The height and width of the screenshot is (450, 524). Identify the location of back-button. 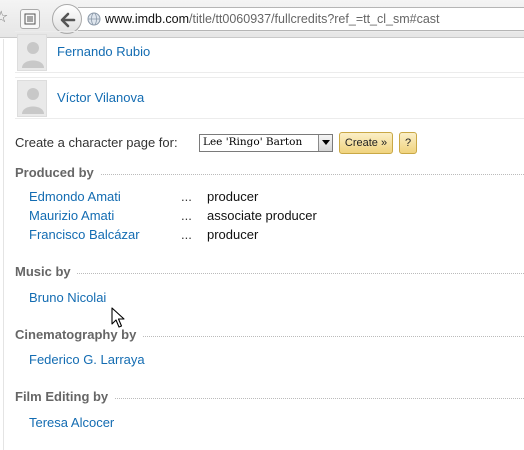
(67, 19).